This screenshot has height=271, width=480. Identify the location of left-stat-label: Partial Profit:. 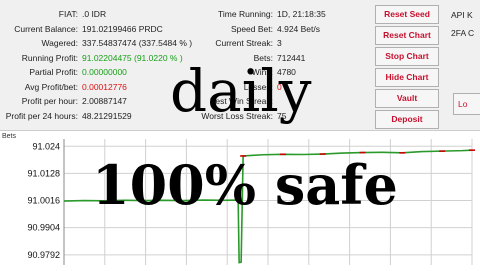
(53, 72).